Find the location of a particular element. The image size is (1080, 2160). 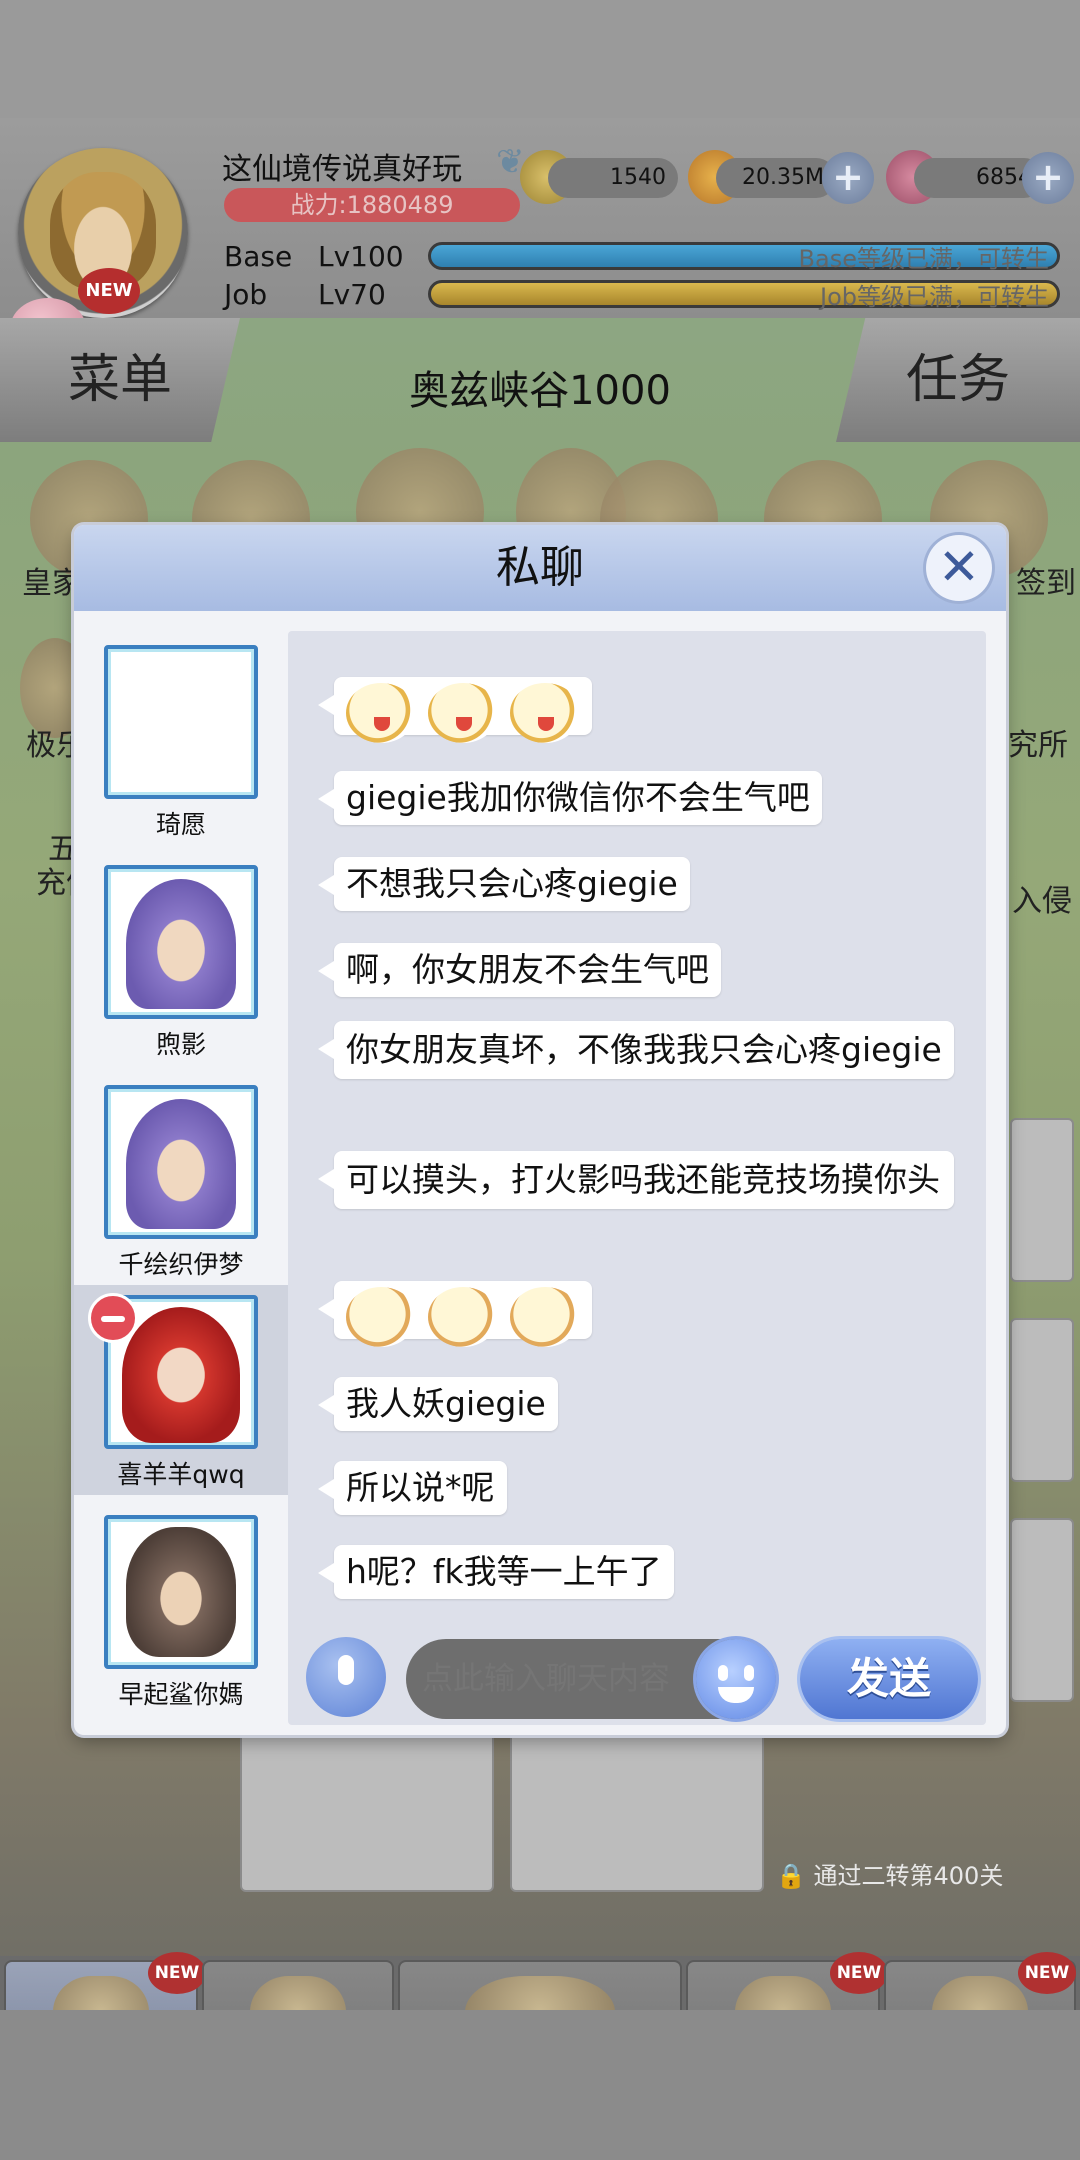

map-title: 奥兹峡谷1000 is located at coordinates (540, 391).